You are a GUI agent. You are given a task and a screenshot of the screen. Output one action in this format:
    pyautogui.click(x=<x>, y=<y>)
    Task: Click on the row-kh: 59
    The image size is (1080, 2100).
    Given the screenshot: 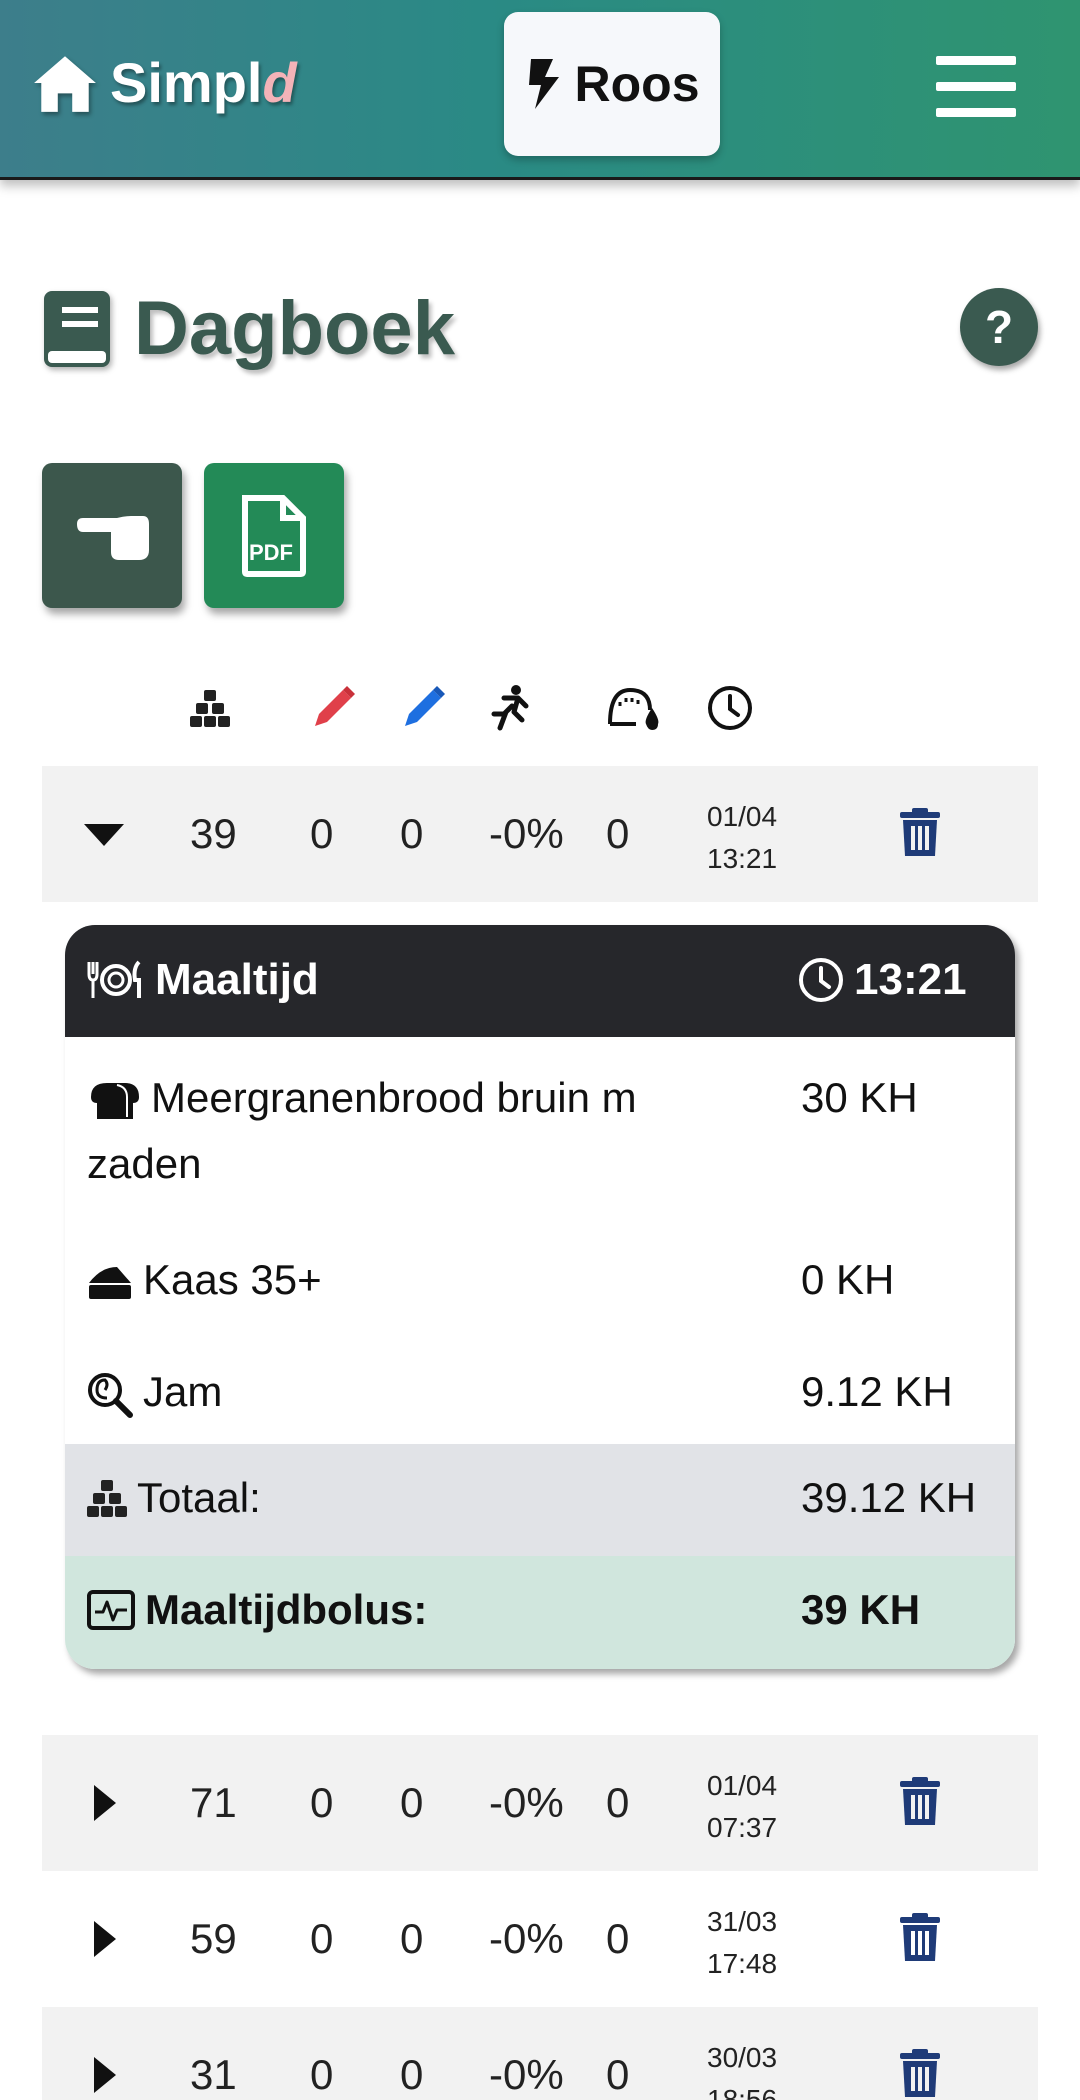 What is the action you would take?
    pyautogui.click(x=213, y=1938)
    